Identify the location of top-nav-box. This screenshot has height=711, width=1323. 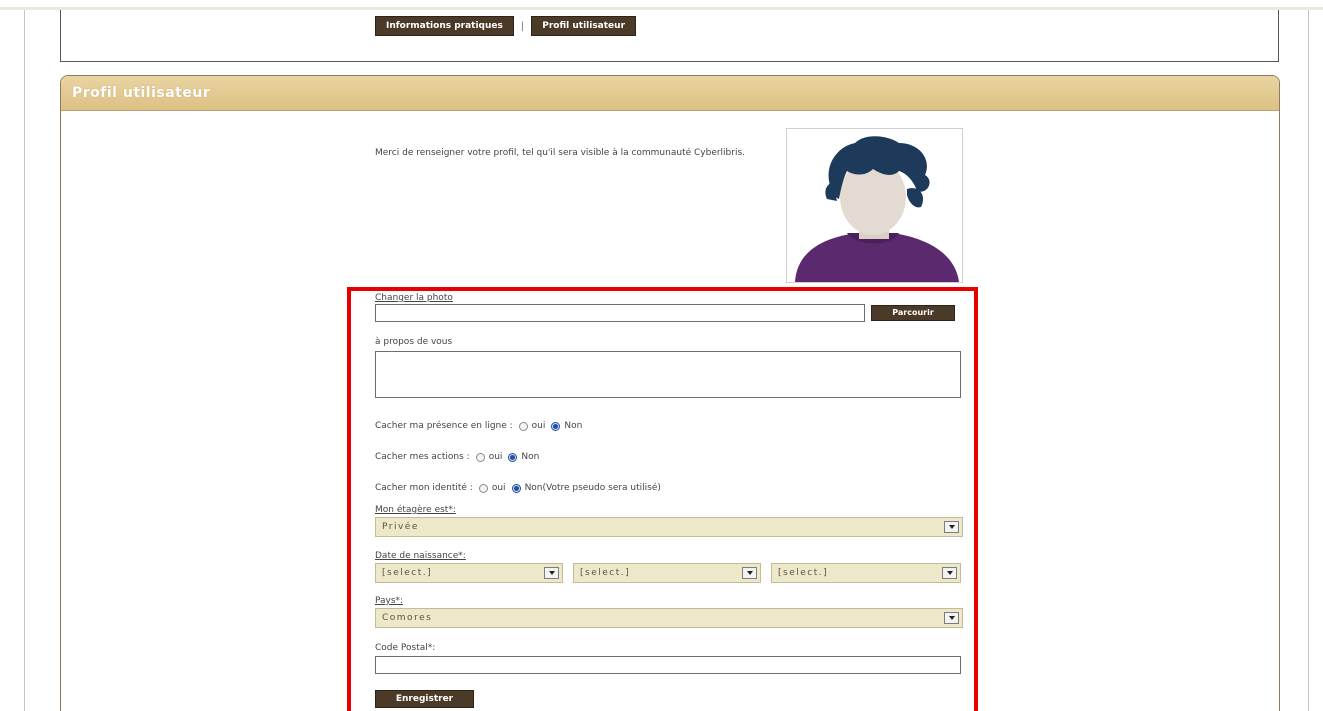
(669, 36).